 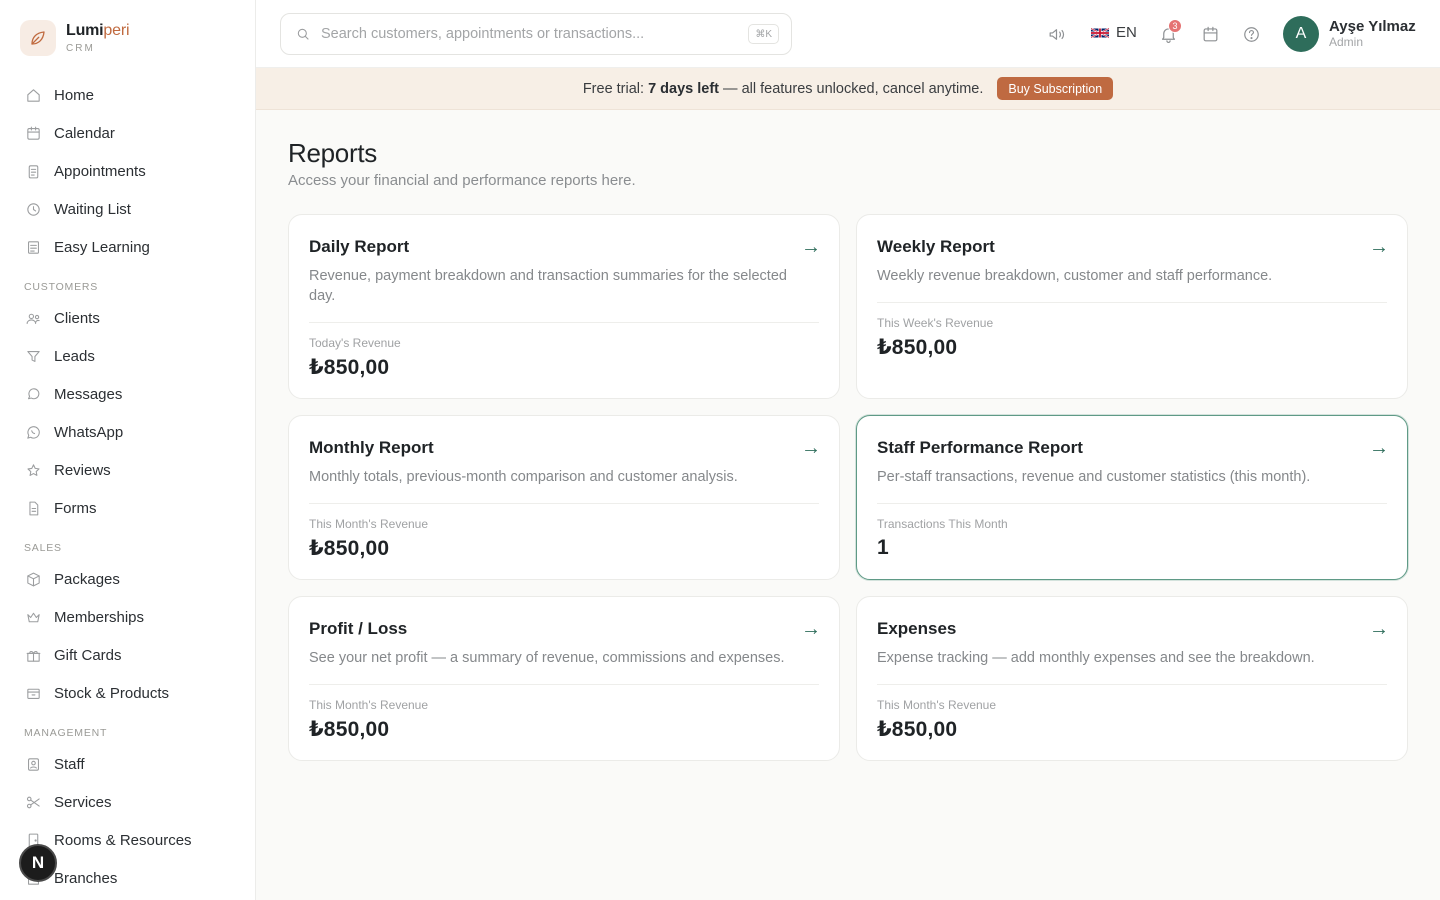 What do you see at coordinates (33, 318) in the screenshot?
I see `users-icon` at bounding box center [33, 318].